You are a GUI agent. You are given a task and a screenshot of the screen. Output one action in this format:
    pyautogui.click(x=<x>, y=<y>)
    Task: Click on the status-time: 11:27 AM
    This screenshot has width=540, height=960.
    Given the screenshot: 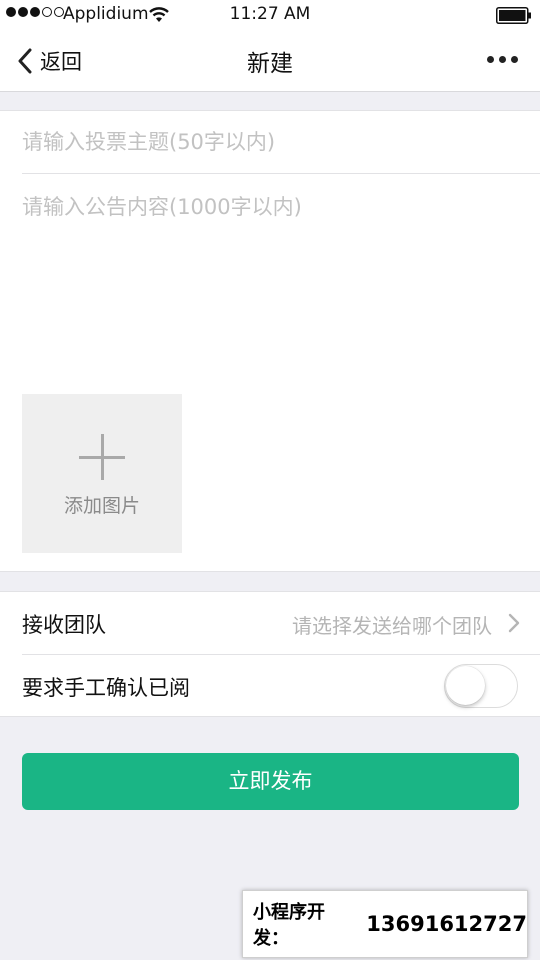 What is the action you would take?
    pyautogui.click(x=270, y=14)
    